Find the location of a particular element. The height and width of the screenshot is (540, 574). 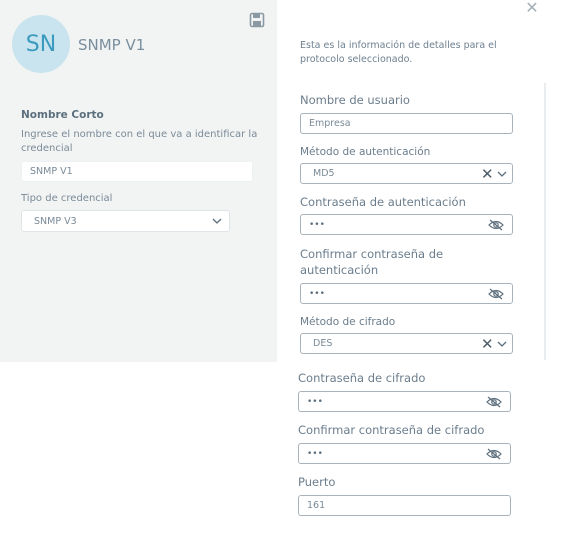

confirm-auth-password-label: Confirmar contraseña de autenticación is located at coordinates (372, 262).